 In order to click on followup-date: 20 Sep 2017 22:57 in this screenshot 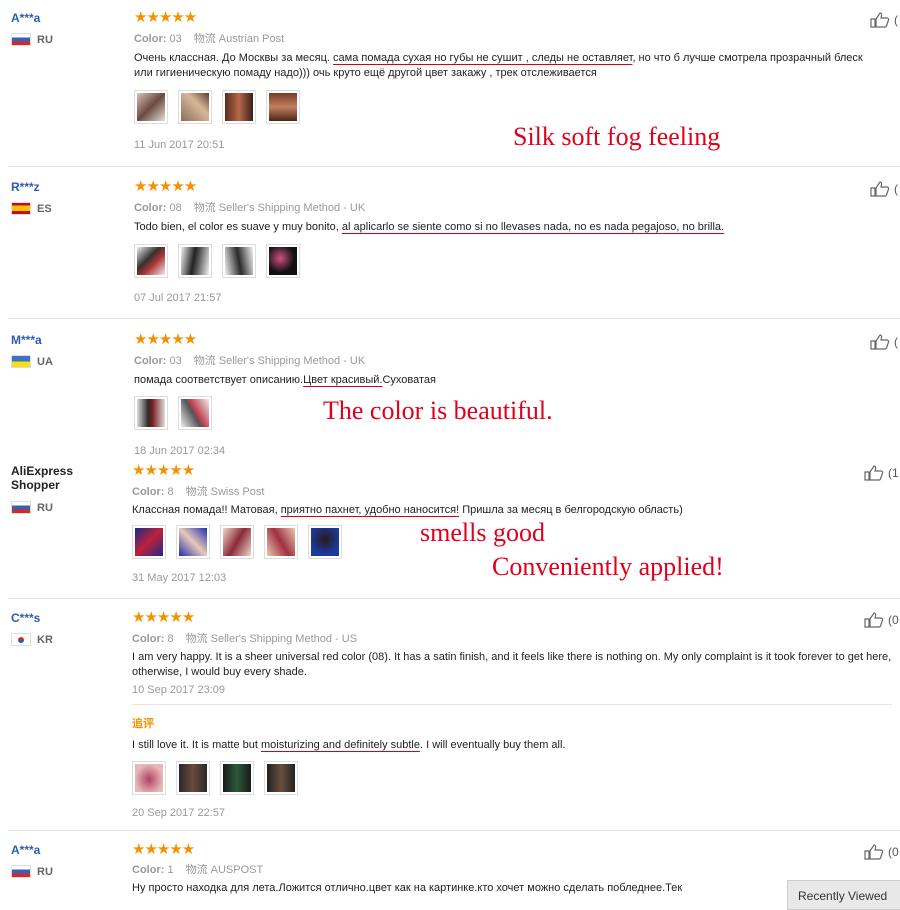, I will do `click(178, 813)`.